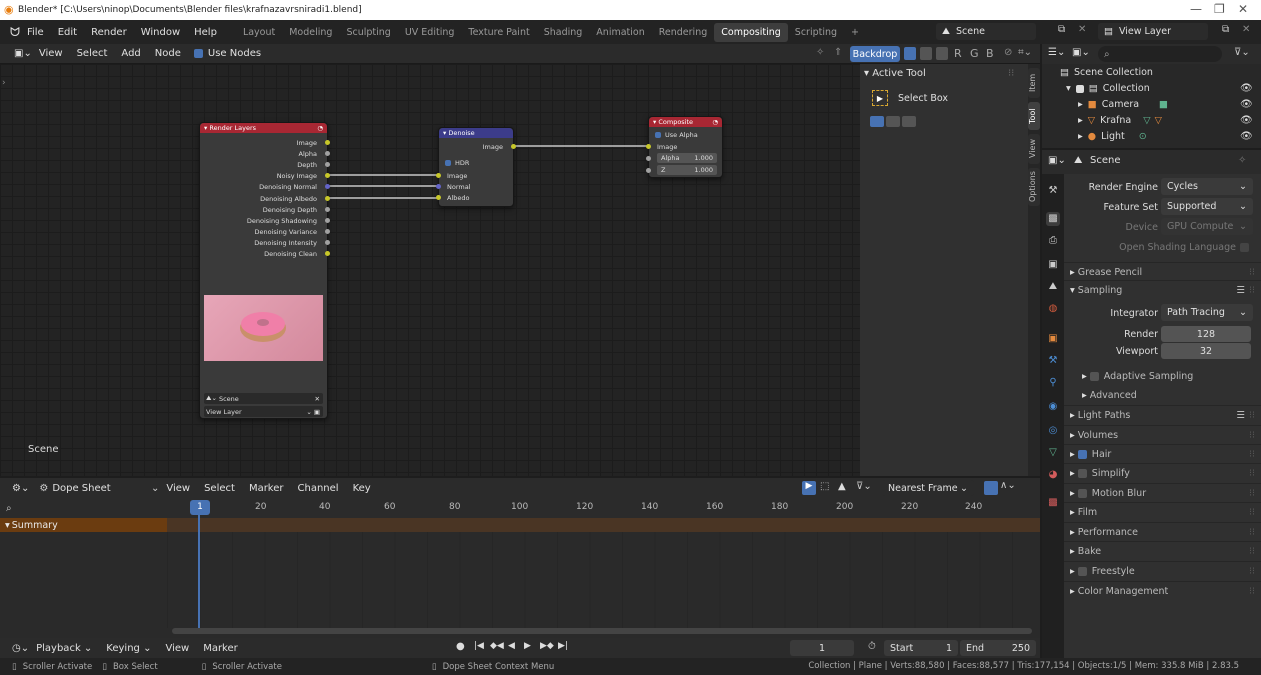 The image size is (1261, 675). Describe the element at coordinates (1206, 334) in the screenshot. I see `render-samples-field: 128` at that location.